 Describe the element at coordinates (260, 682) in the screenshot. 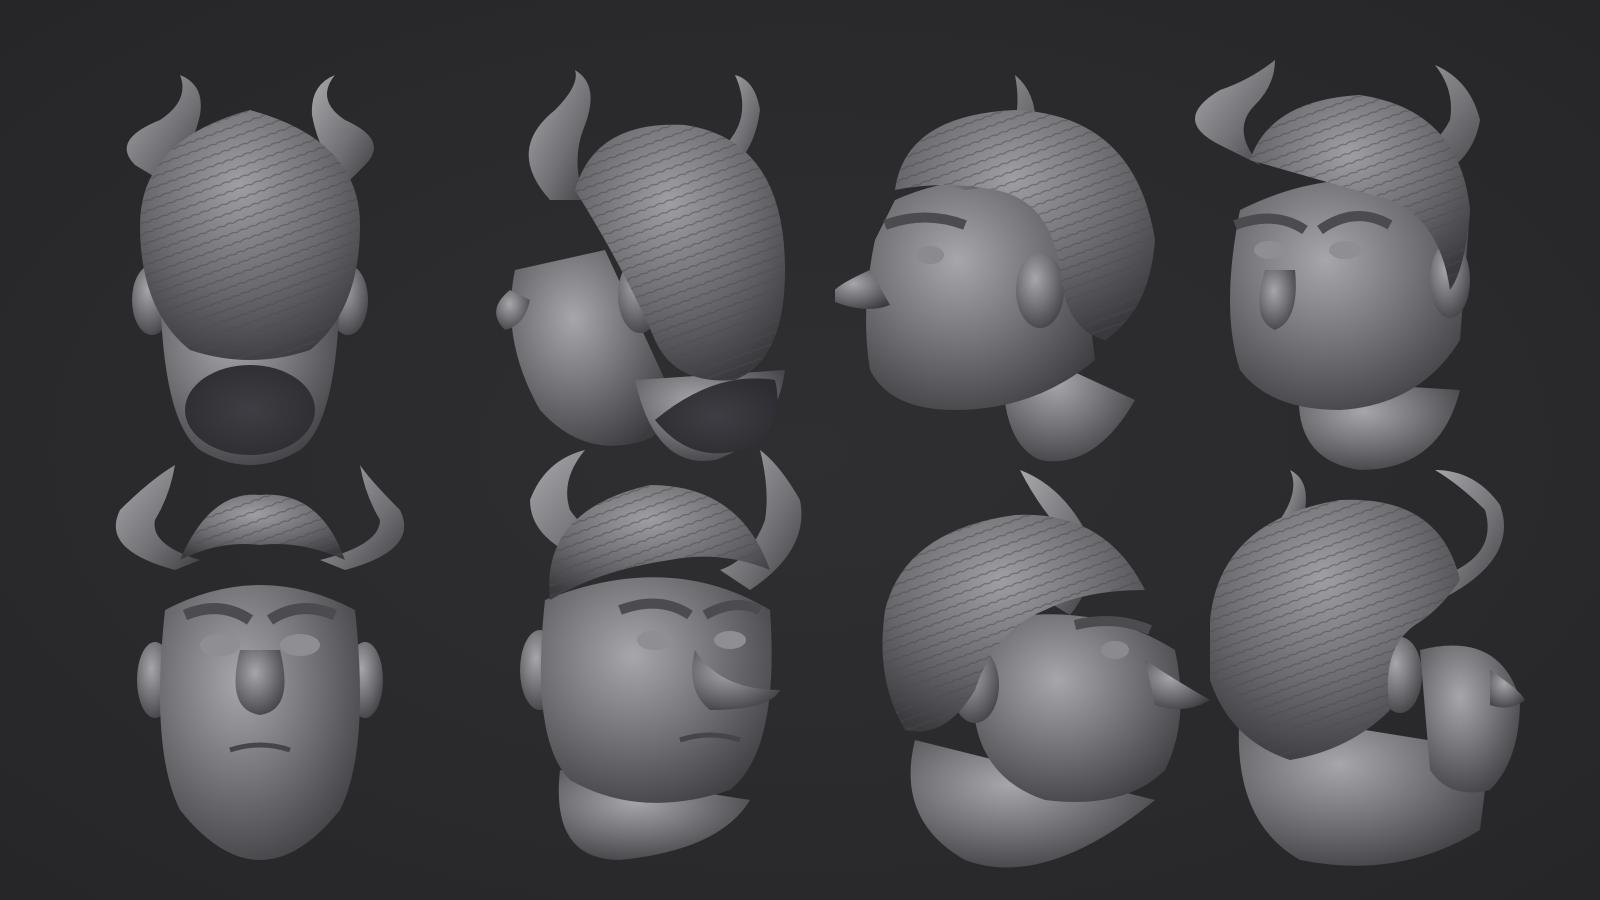

I see `nose` at that location.